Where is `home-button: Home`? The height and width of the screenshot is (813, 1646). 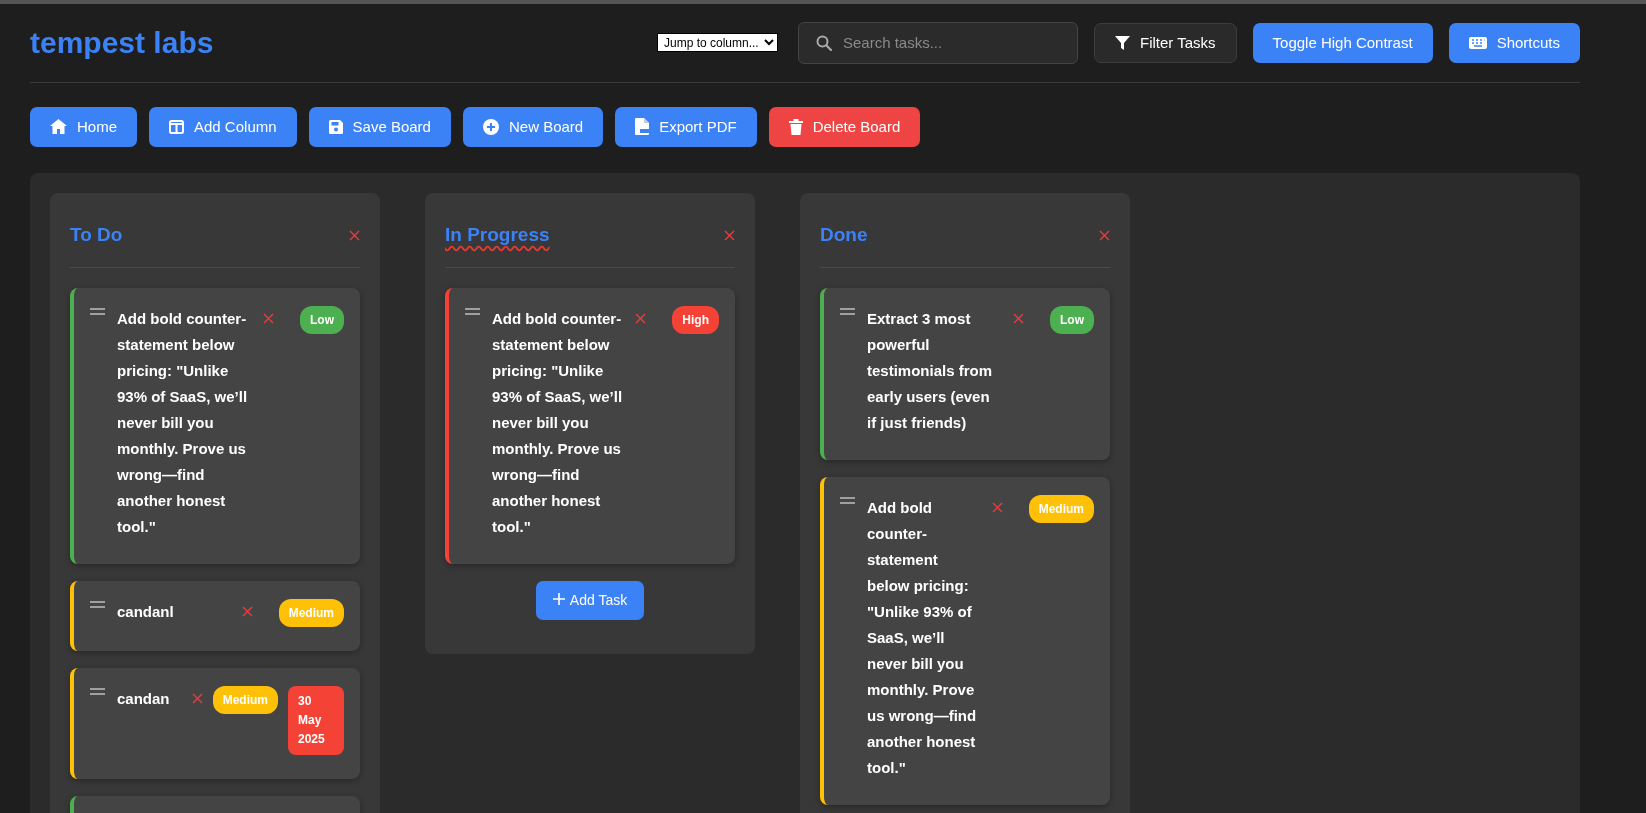
home-button: Home is located at coordinates (83, 126).